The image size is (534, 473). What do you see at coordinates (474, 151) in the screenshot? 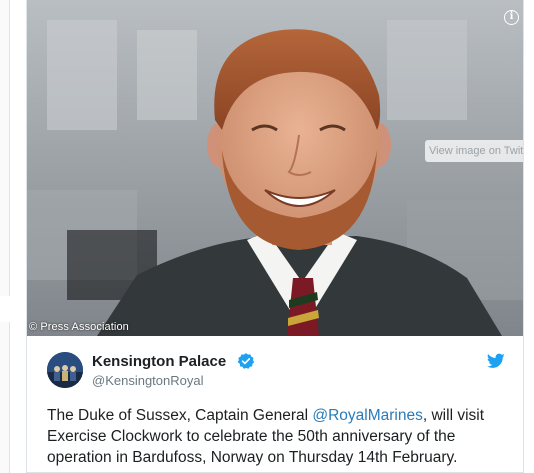
I see `view-image-on-twitter-link: View image on Twitter` at bounding box center [474, 151].